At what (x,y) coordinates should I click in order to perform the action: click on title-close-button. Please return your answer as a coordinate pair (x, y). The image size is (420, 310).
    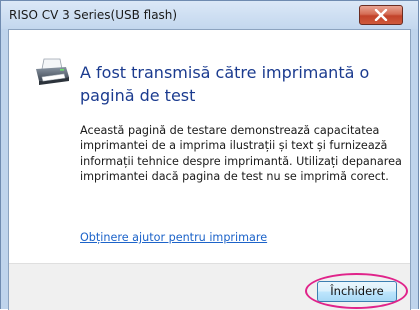
    Looking at the image, I should click on (381, 15).